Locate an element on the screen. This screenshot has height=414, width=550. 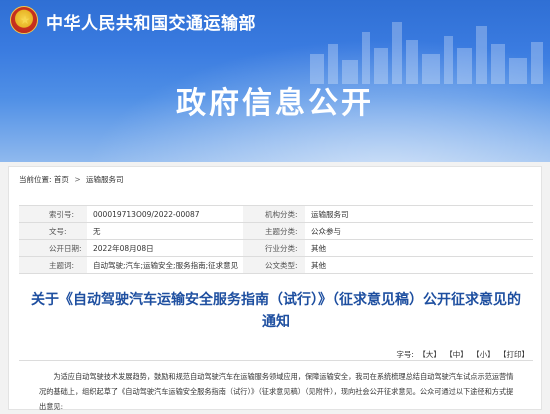
breadcrumb-home-link: 首页 is located at coordinates (61, 179).